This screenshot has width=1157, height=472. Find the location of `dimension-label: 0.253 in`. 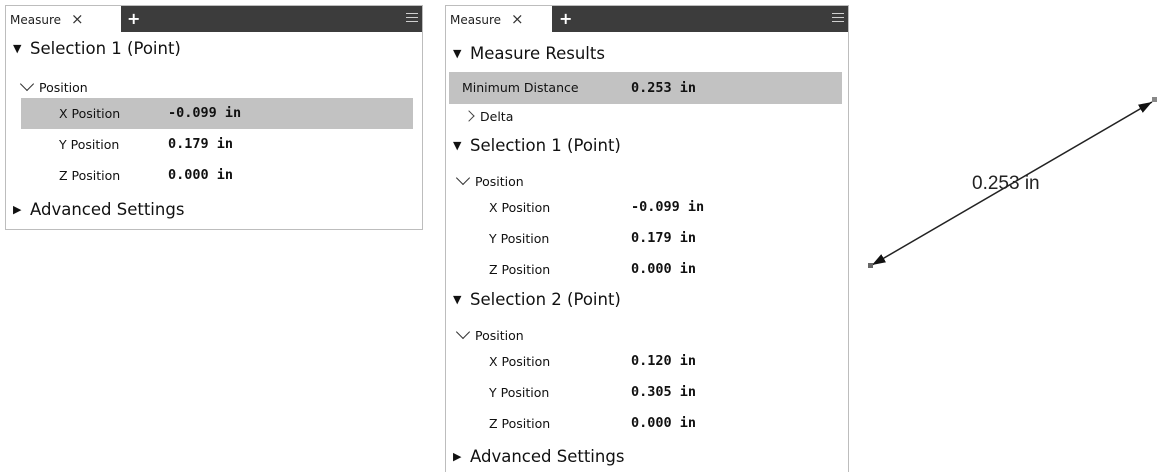

dimension-label: 0.253 in is located at coordinates (1006, 183).